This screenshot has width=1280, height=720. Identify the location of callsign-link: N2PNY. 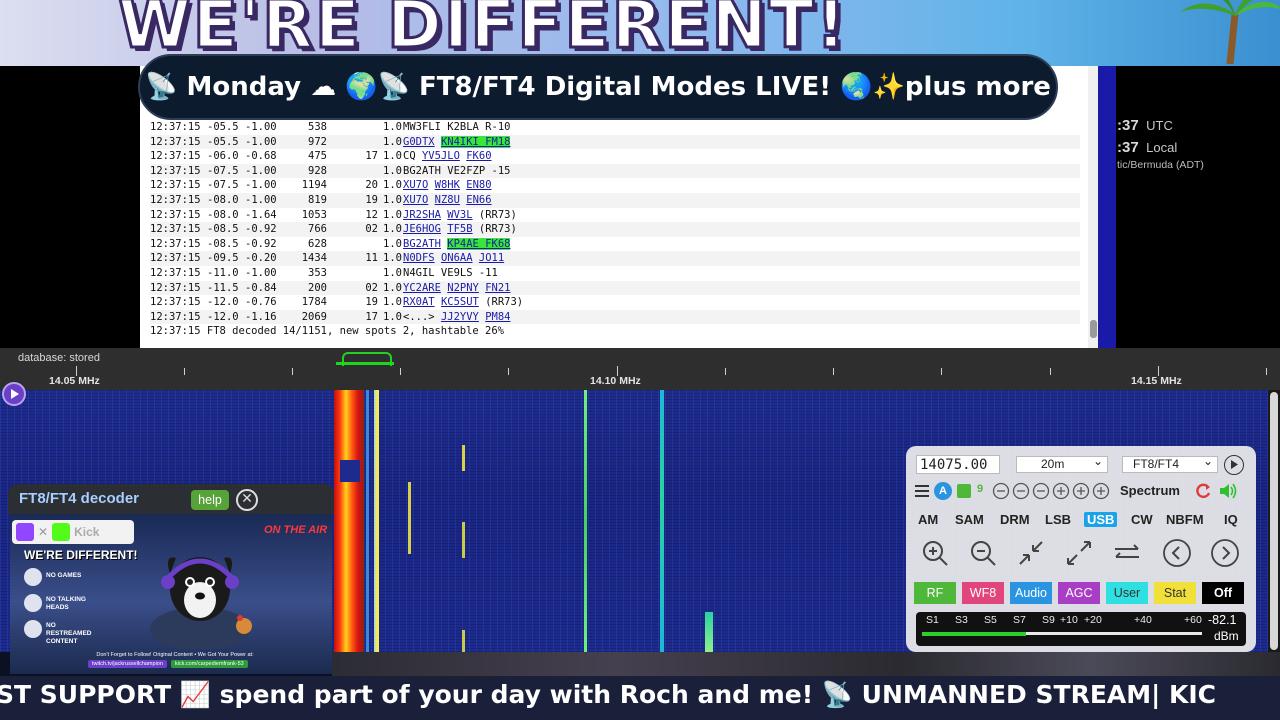
(463, 288).